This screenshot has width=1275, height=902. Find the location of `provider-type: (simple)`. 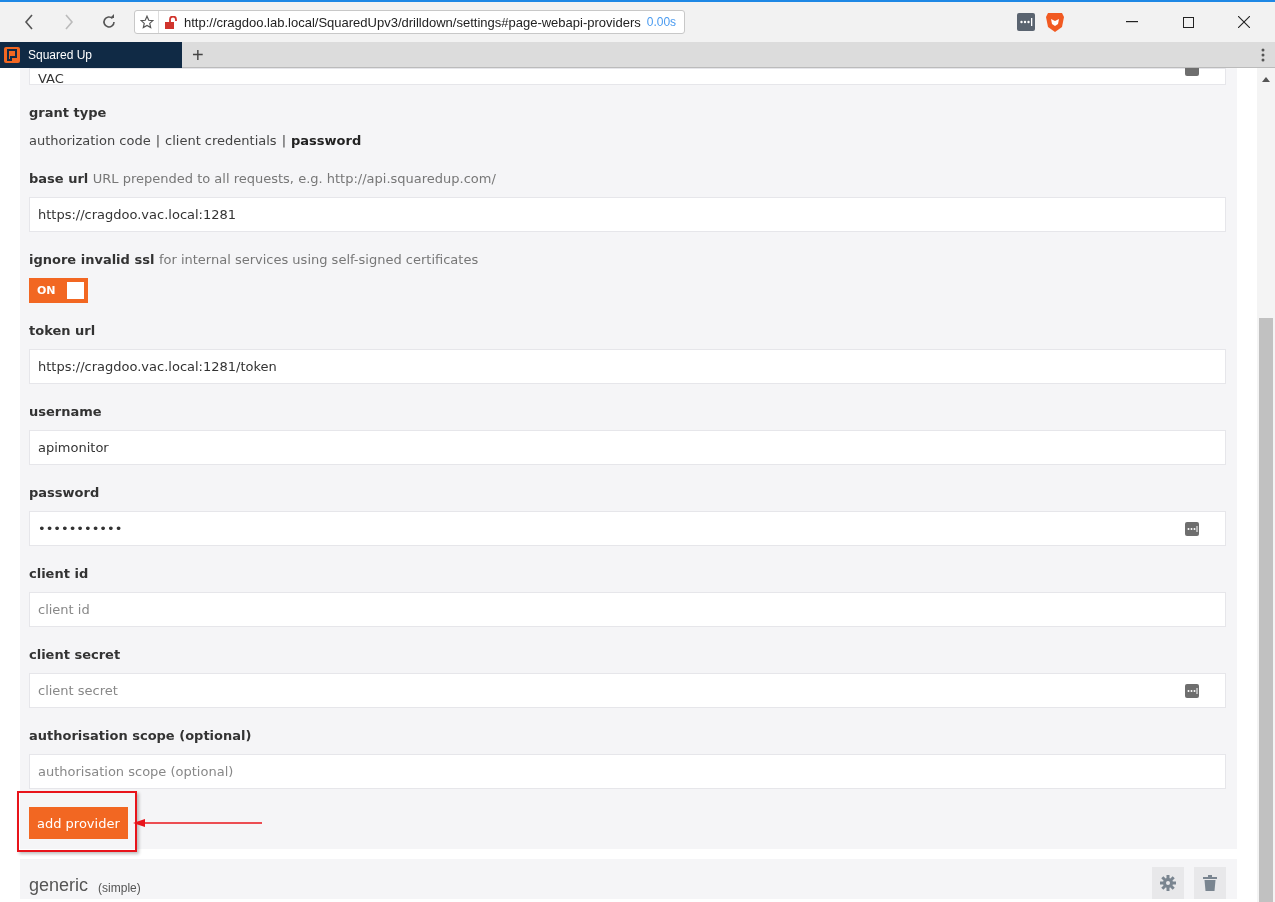

provider-type: (simple) is located at coordinates (119, 887).